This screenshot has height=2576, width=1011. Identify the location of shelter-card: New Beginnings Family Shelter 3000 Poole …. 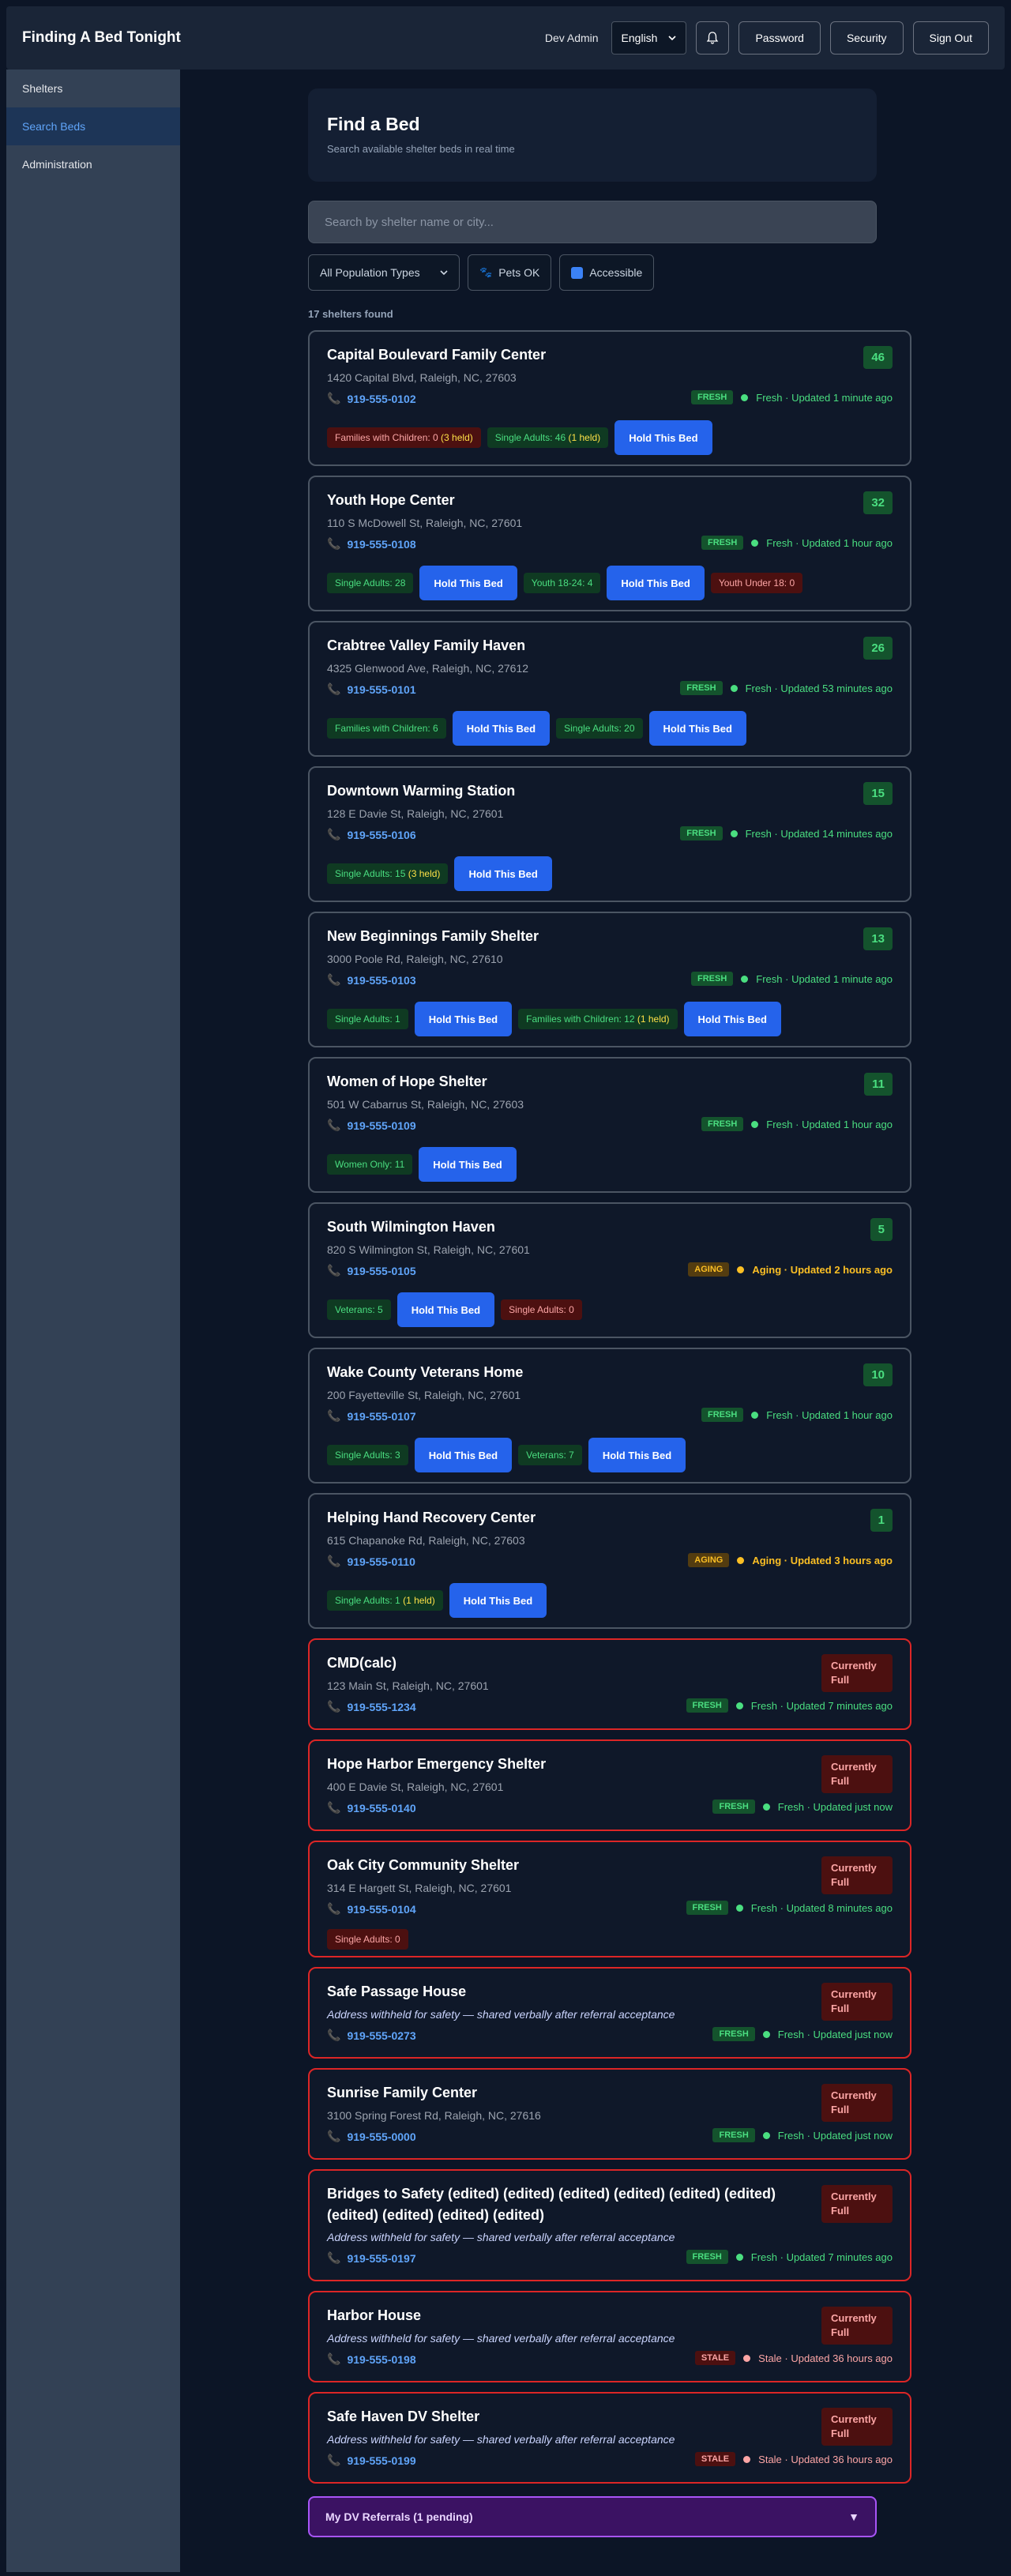
(609, 979).